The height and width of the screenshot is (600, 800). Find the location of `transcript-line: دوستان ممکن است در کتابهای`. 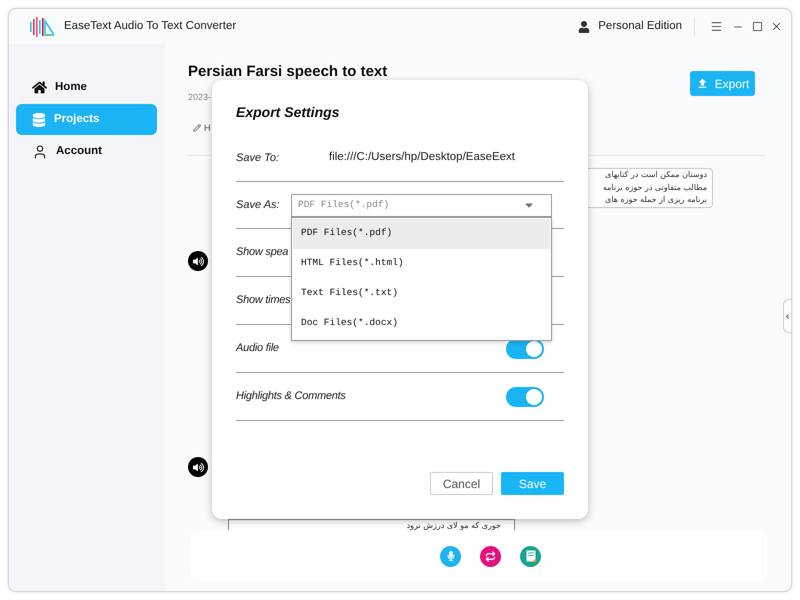

transcript-line: دوستان ممکن است در کتابهای is located at coordinates (656, 175).